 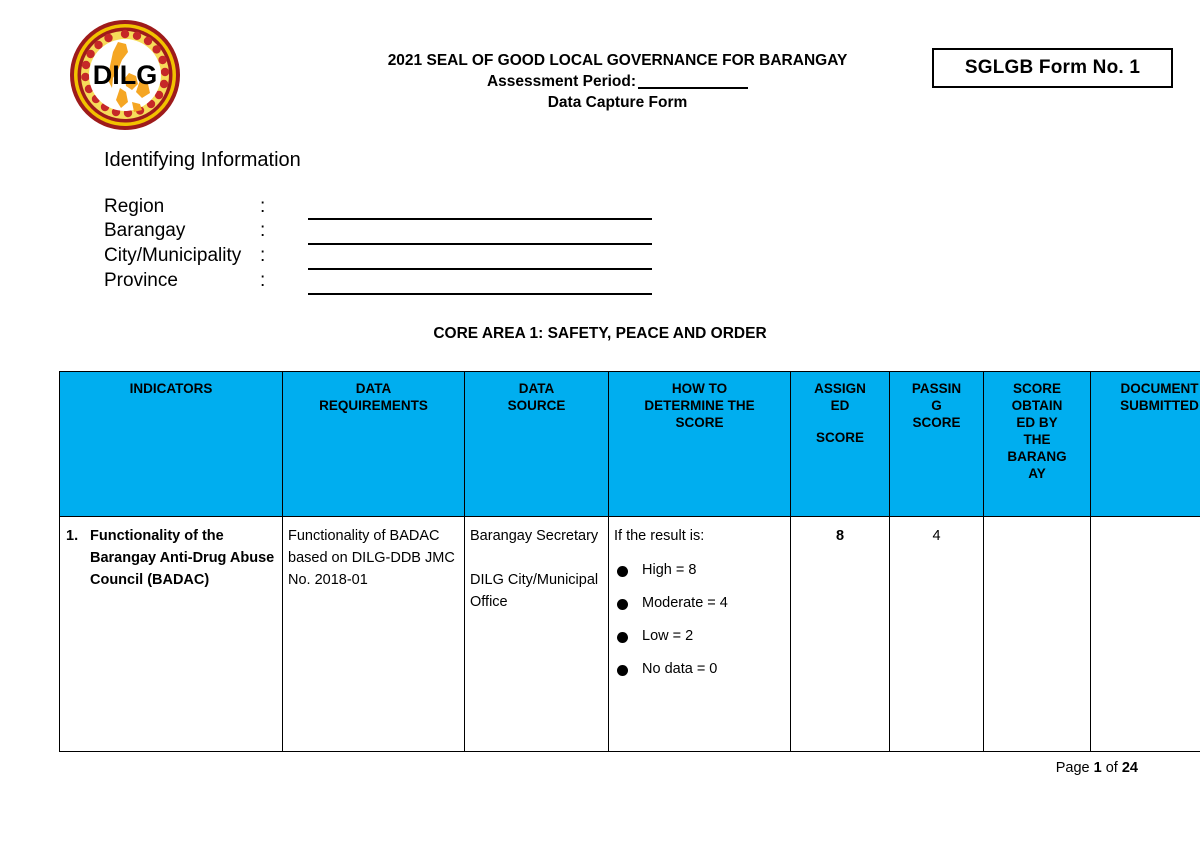 I want to click on cell-passing-score: 4, so click(x=936, y=634).